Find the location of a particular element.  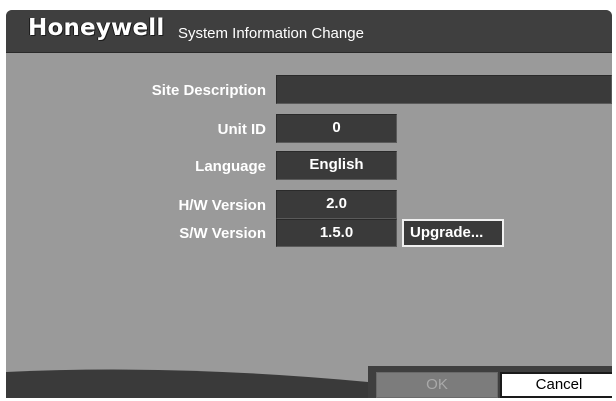

ok-button: OK is located at coordinates (437, 385).